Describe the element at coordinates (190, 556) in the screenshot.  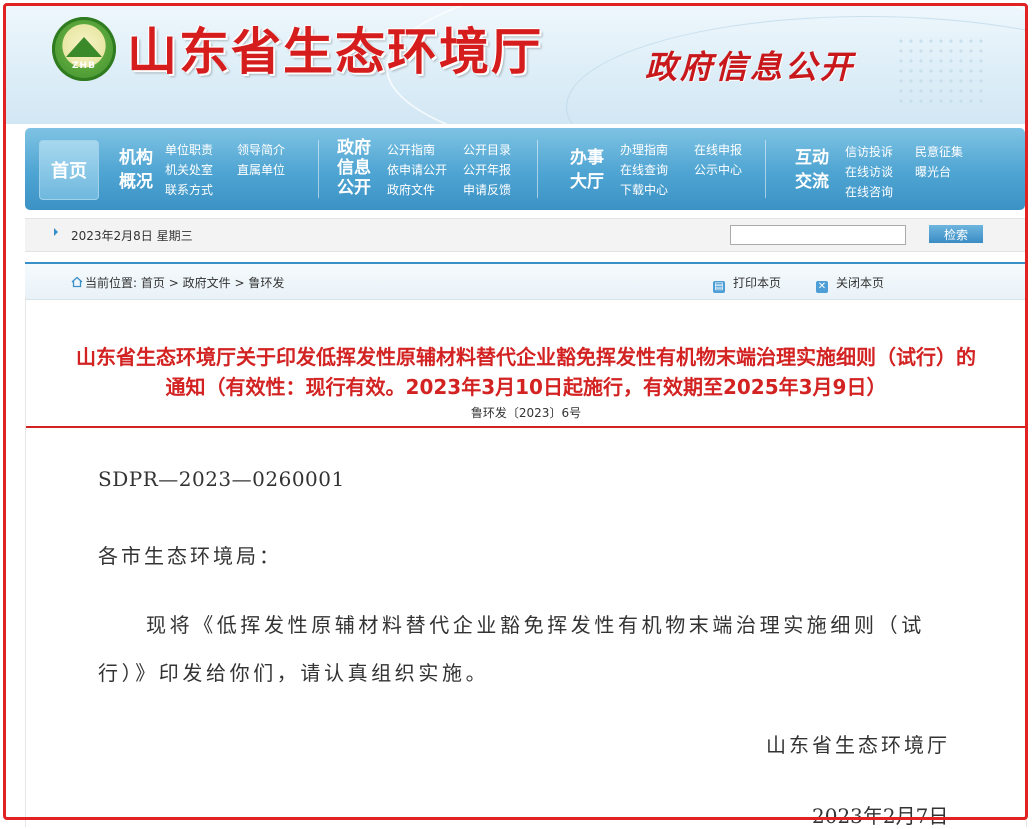
I see `document-salutation: 各市生态环境局：` at that location.